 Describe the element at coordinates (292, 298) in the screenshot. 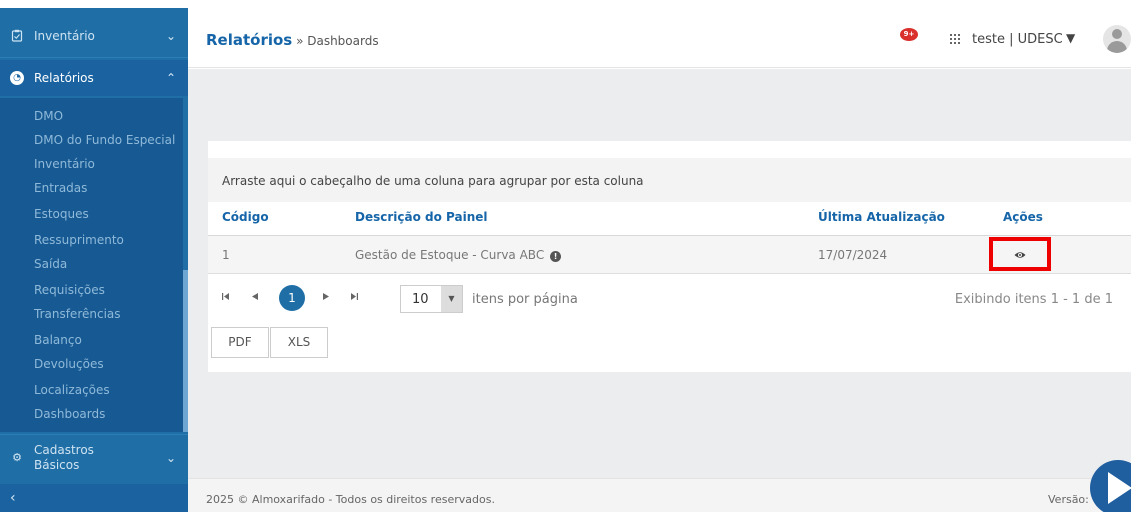

I see `current-page: 1` at that location.